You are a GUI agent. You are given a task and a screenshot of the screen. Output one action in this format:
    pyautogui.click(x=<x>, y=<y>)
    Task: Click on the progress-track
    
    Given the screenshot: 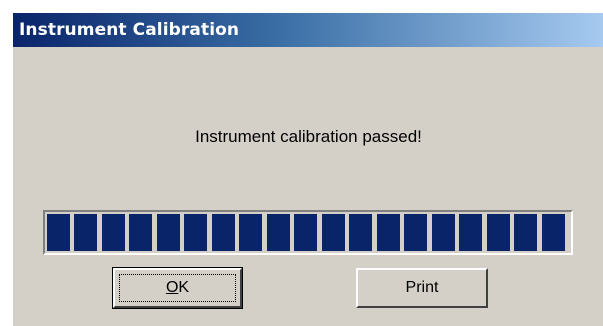 What is the action you would take?
    pyautogui.click(x=308, y=232)
    